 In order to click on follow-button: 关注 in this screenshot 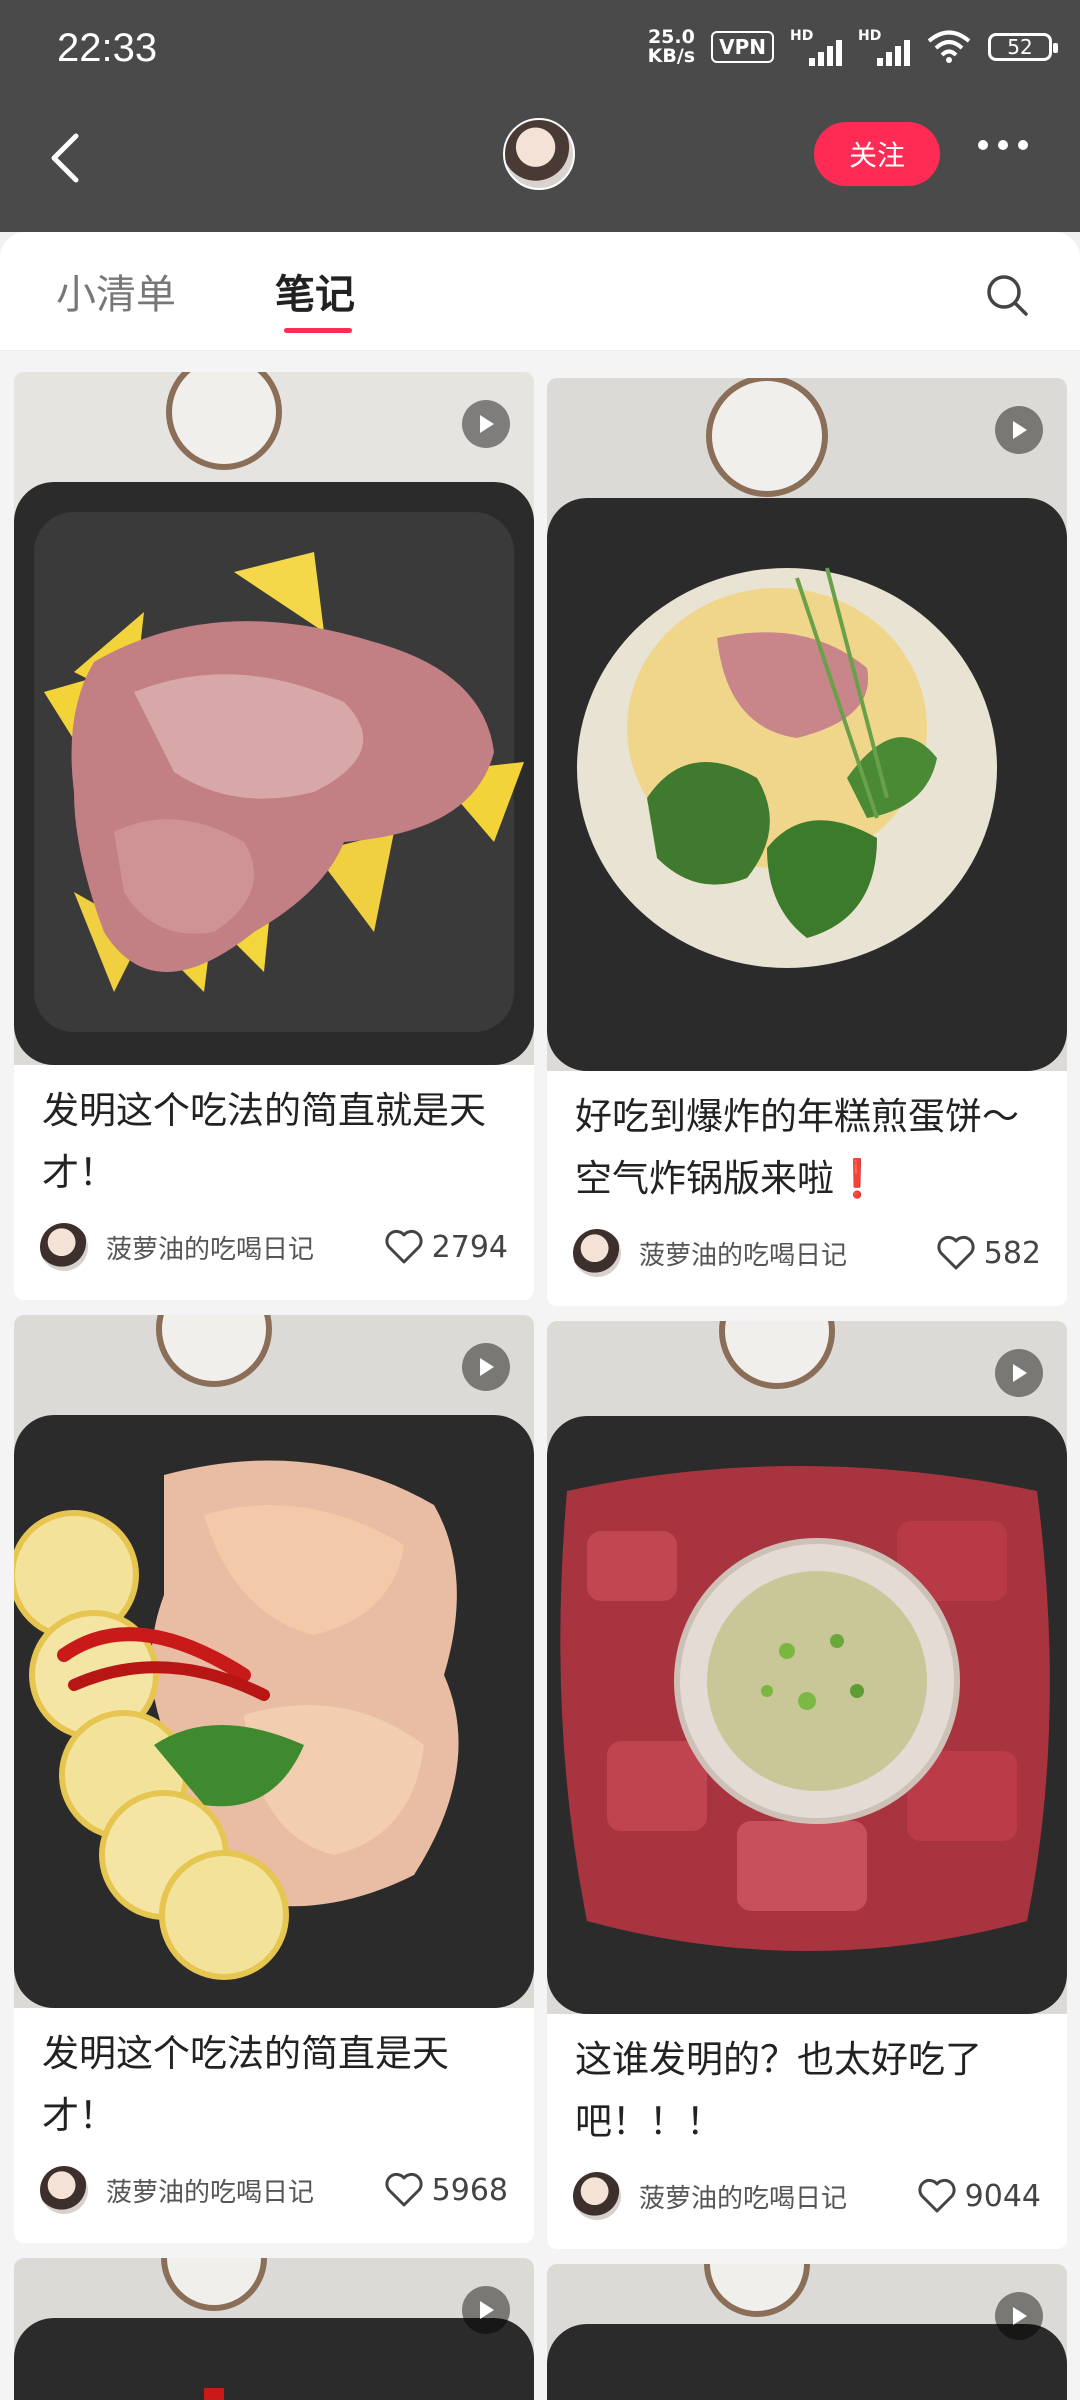, I will do `click(877, 154)`.